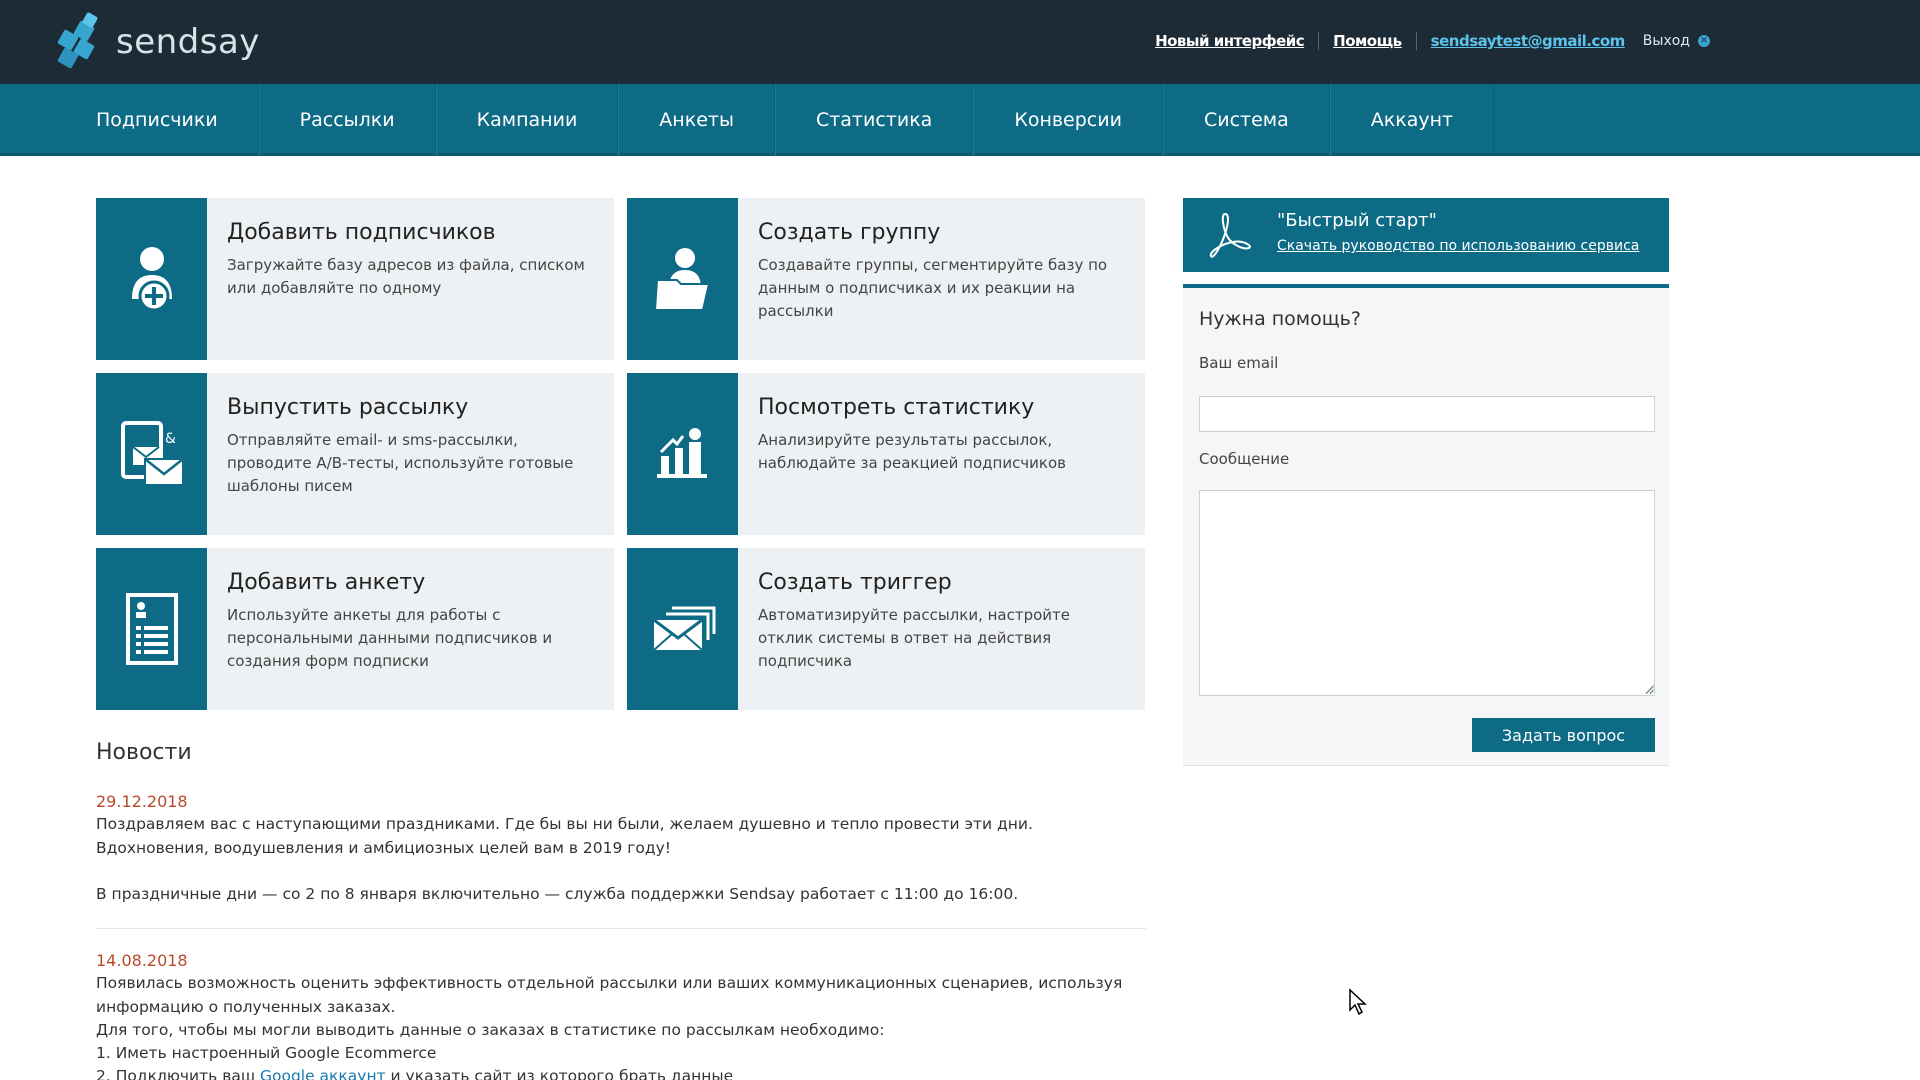  I want to click on nav-item-campaigns: Кампании, so click(527, 120).